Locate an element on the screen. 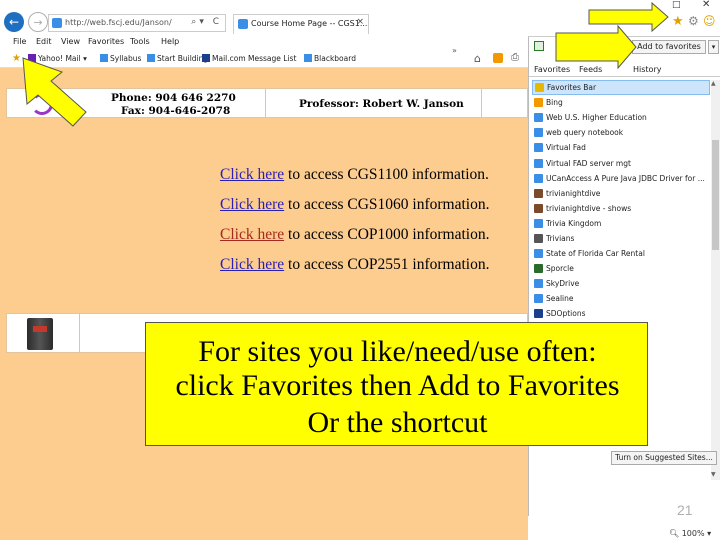 The width and height of the screenshot is (720, 540). professor-name: Professor: Robert W. Janson is located at coordinates (381, 104).